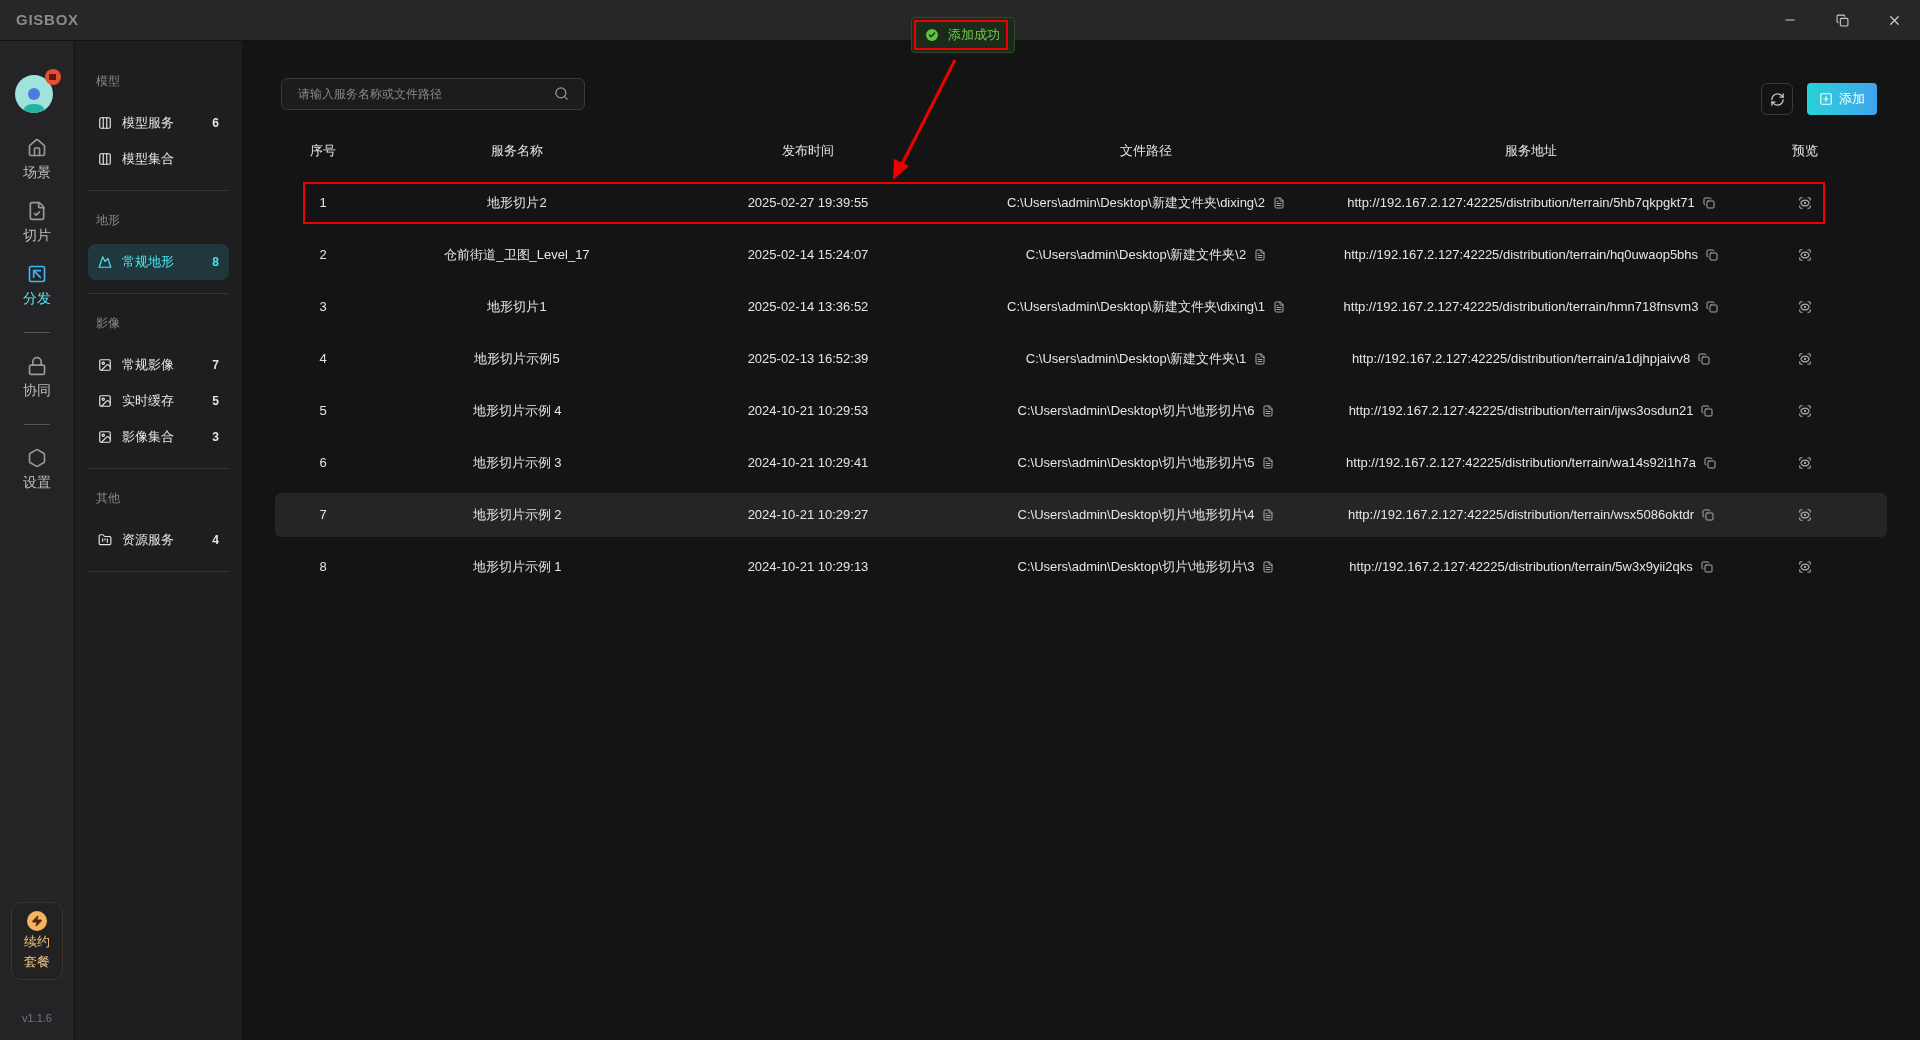 Image resolution: width=1920 pixels, height=1040 pixels. I want to click on hexagon-icon, so click(37, 458).